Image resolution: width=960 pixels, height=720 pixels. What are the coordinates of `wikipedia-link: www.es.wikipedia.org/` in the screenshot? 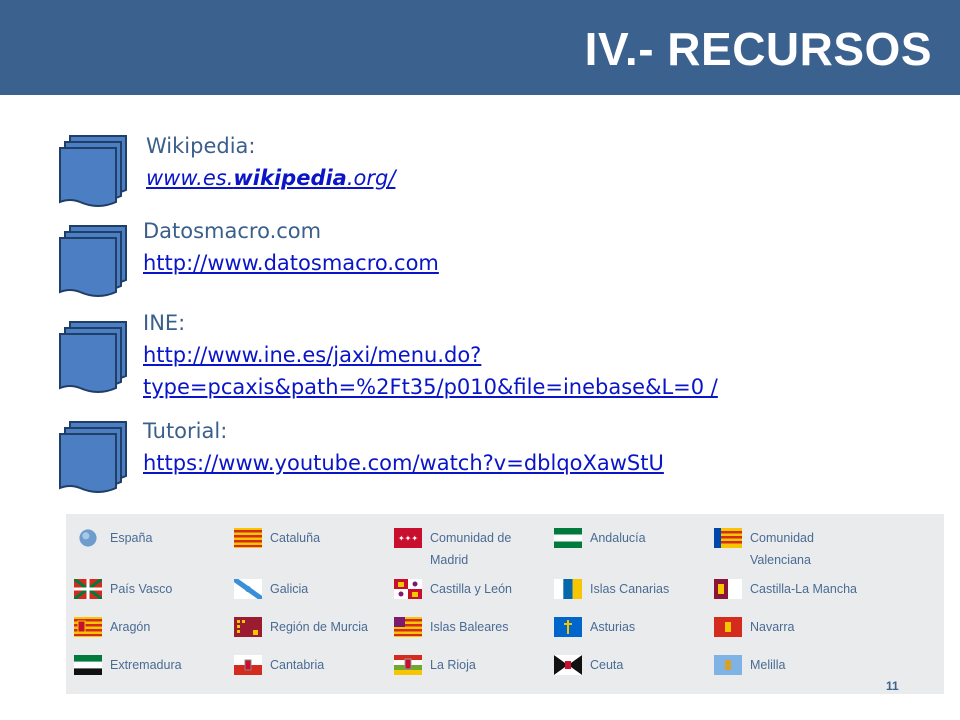 It's located at (270, 178).